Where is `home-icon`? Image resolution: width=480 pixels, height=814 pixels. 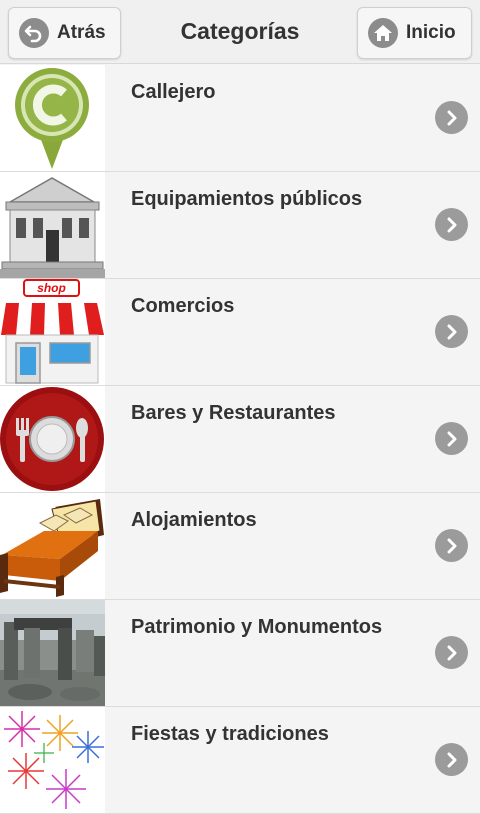 home-icon is located at coordinates (383, 33).